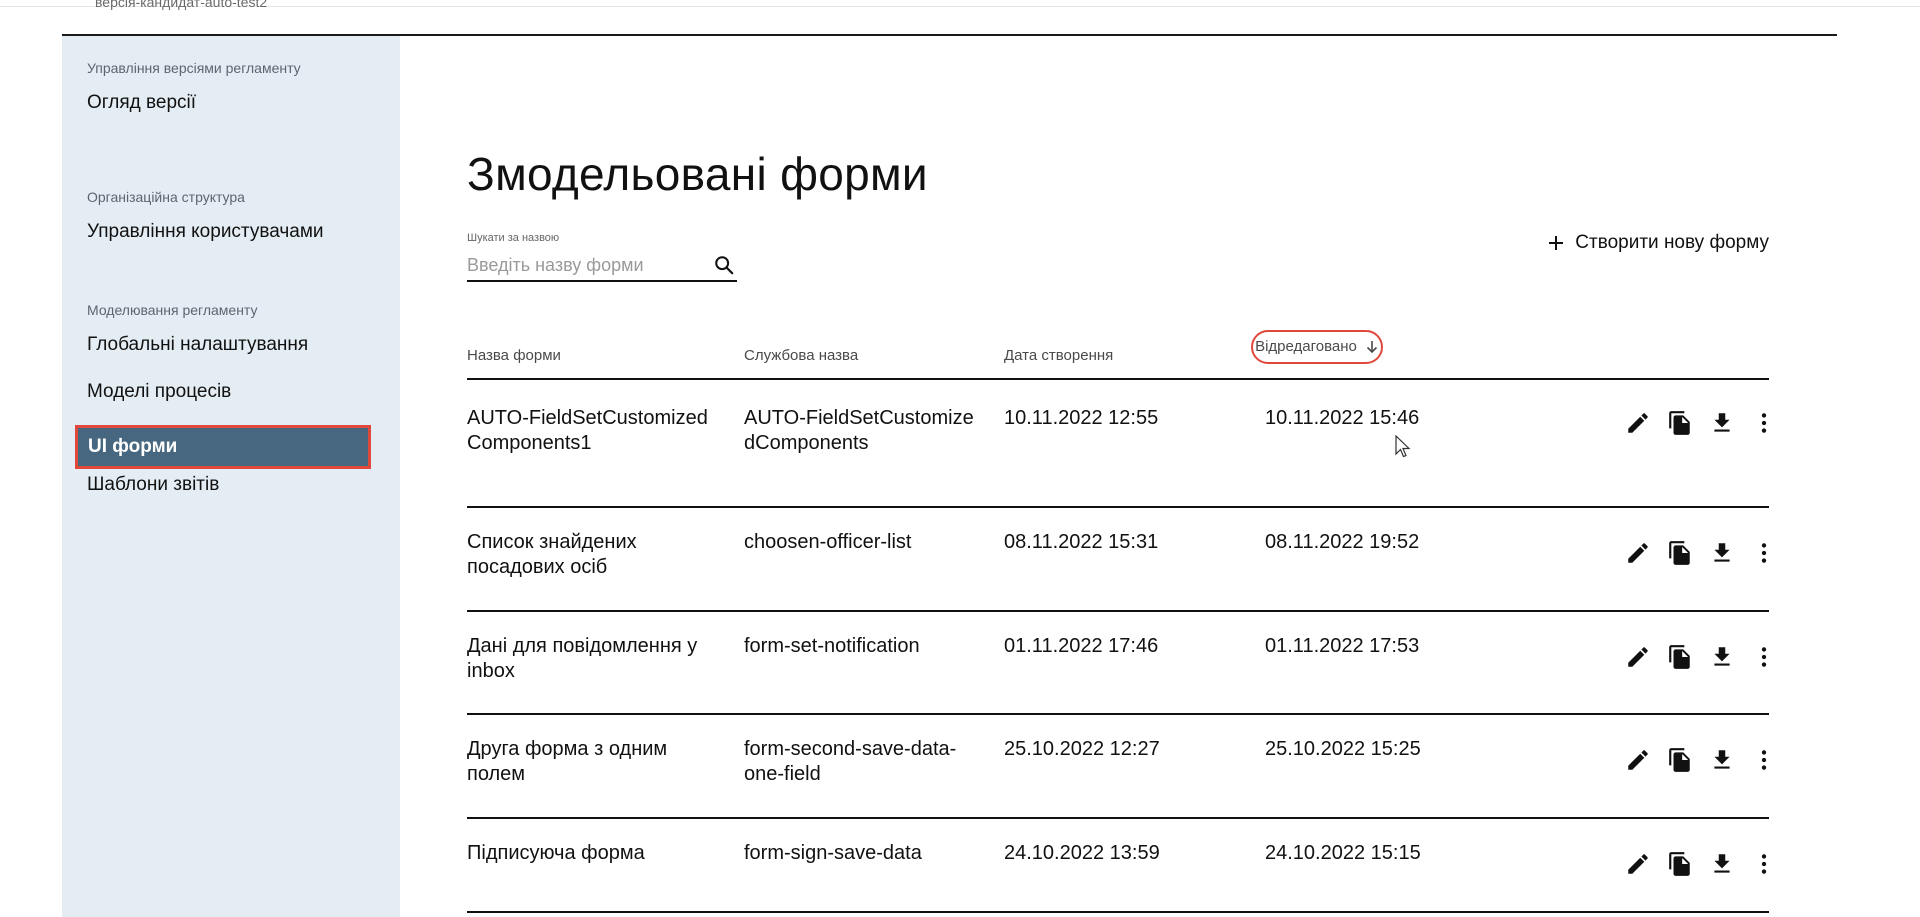  What do you see at coordinates (584, 265) in the screenshot?
I see `search-input` at bounding box center [584, 265].